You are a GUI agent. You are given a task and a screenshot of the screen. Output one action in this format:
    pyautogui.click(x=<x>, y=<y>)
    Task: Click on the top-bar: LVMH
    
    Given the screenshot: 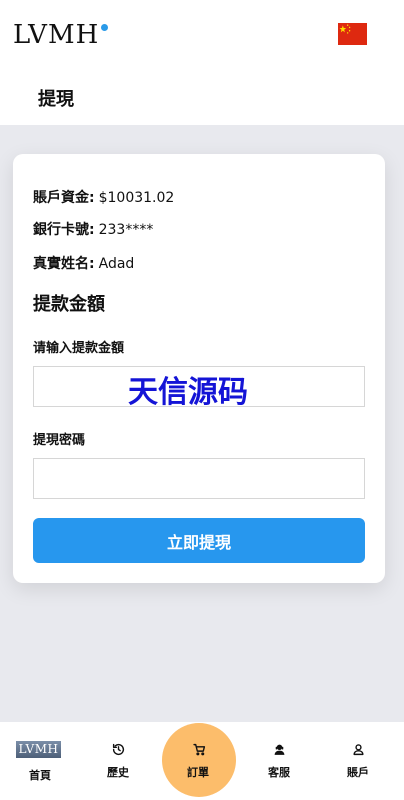 What is the action you would take?
    pyautogui.click(x=202, y=37)
    